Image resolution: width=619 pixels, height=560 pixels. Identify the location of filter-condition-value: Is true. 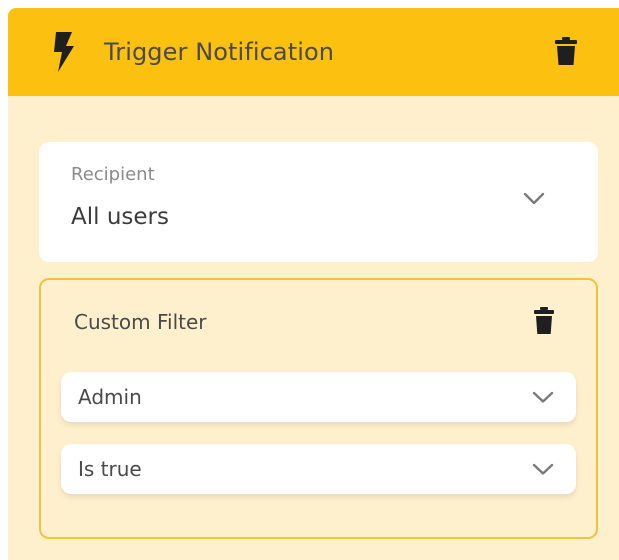
(110, 469).